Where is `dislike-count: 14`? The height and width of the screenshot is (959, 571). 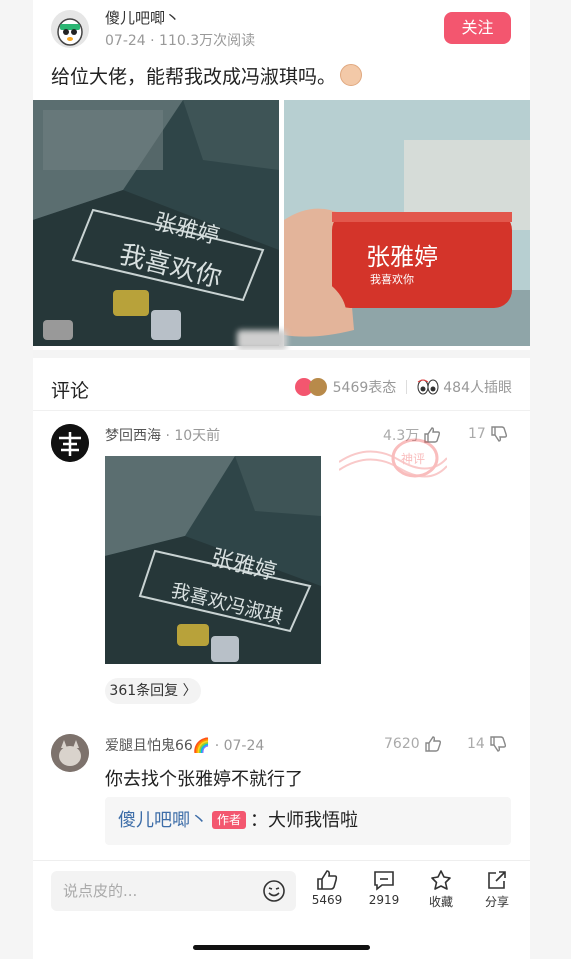
dislike-count: 14 is located at coordinates (476, 744).